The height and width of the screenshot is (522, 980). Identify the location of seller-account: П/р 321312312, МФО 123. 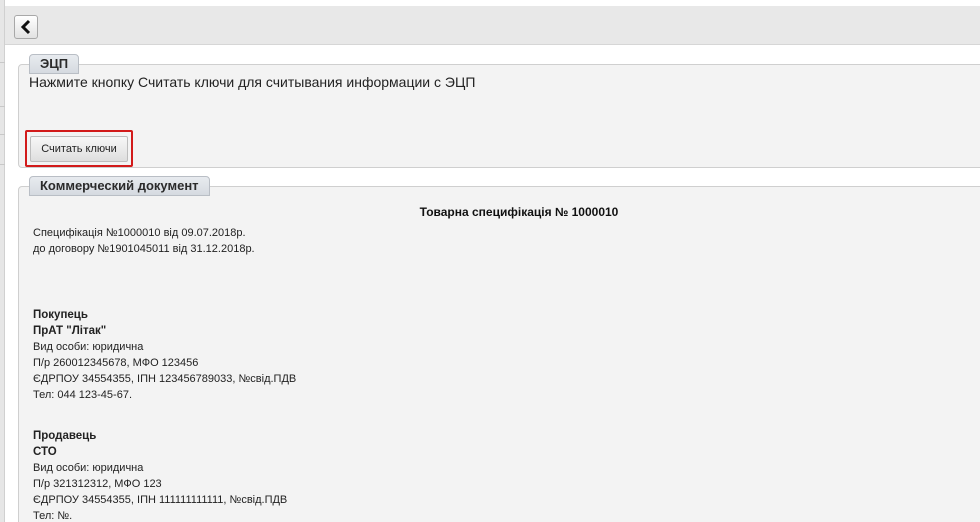
(97, 484).